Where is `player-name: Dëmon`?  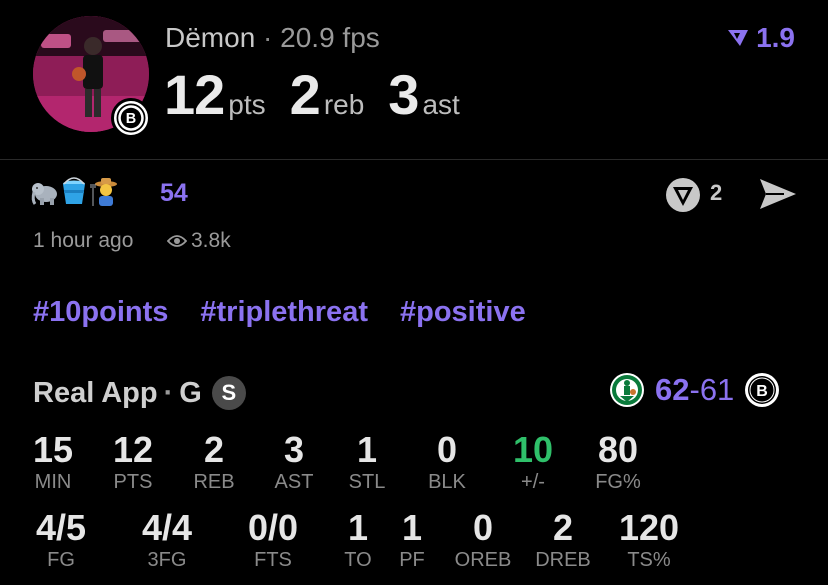 player-name: Dëmon is located at coordinates (210, 37).